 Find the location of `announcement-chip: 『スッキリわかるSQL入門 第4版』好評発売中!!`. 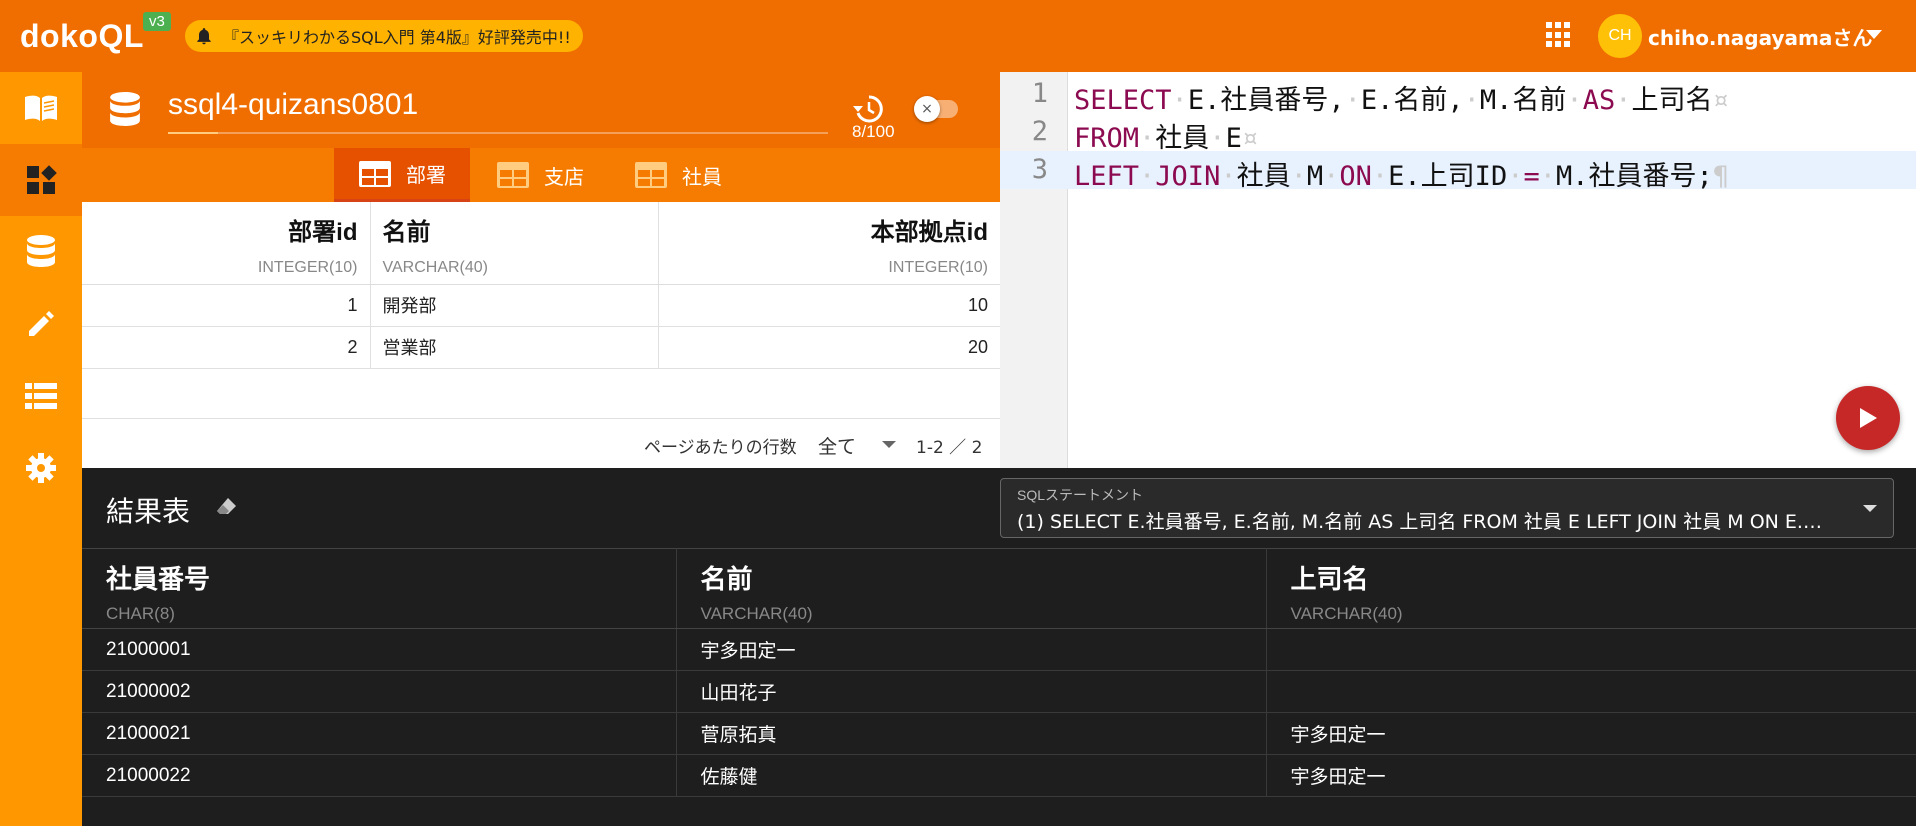

announcement-chip: 『スッキリわかるSQL入門 第4版』好評発売中!! is located at coordinates (384, 36).